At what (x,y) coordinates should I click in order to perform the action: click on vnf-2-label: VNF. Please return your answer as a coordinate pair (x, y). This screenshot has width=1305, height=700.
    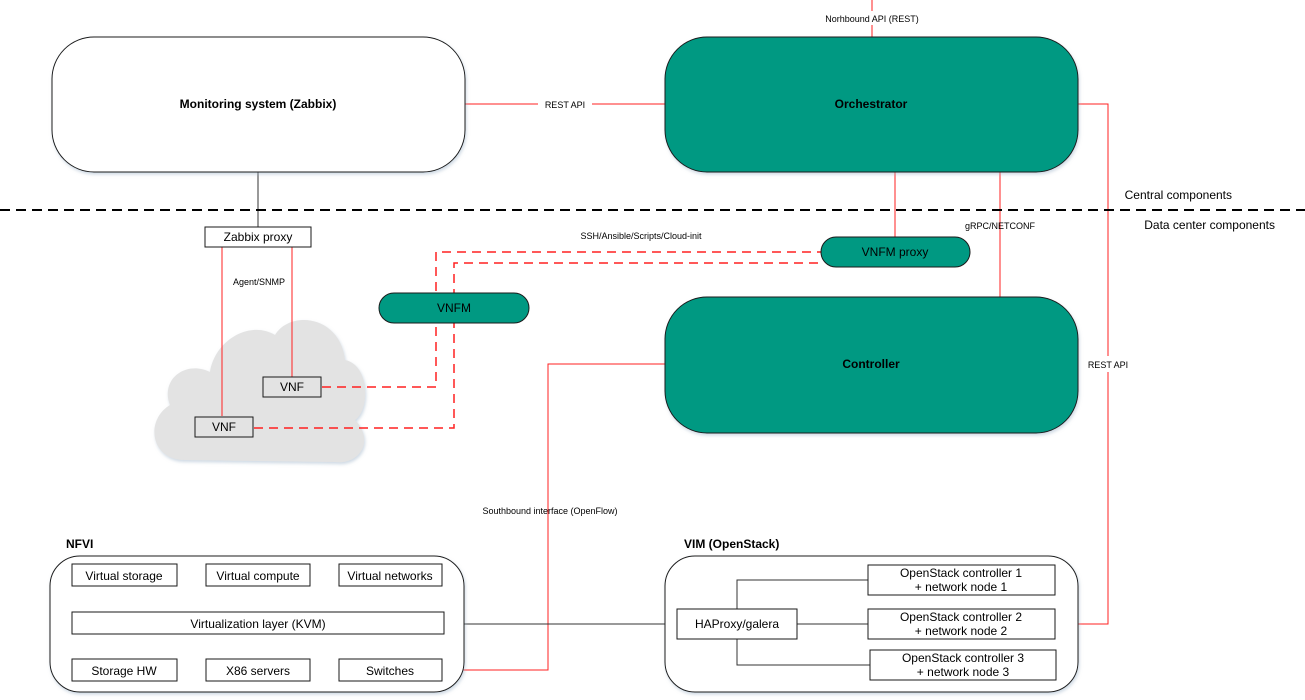
    Looking at the image, I should click on (224, 427).